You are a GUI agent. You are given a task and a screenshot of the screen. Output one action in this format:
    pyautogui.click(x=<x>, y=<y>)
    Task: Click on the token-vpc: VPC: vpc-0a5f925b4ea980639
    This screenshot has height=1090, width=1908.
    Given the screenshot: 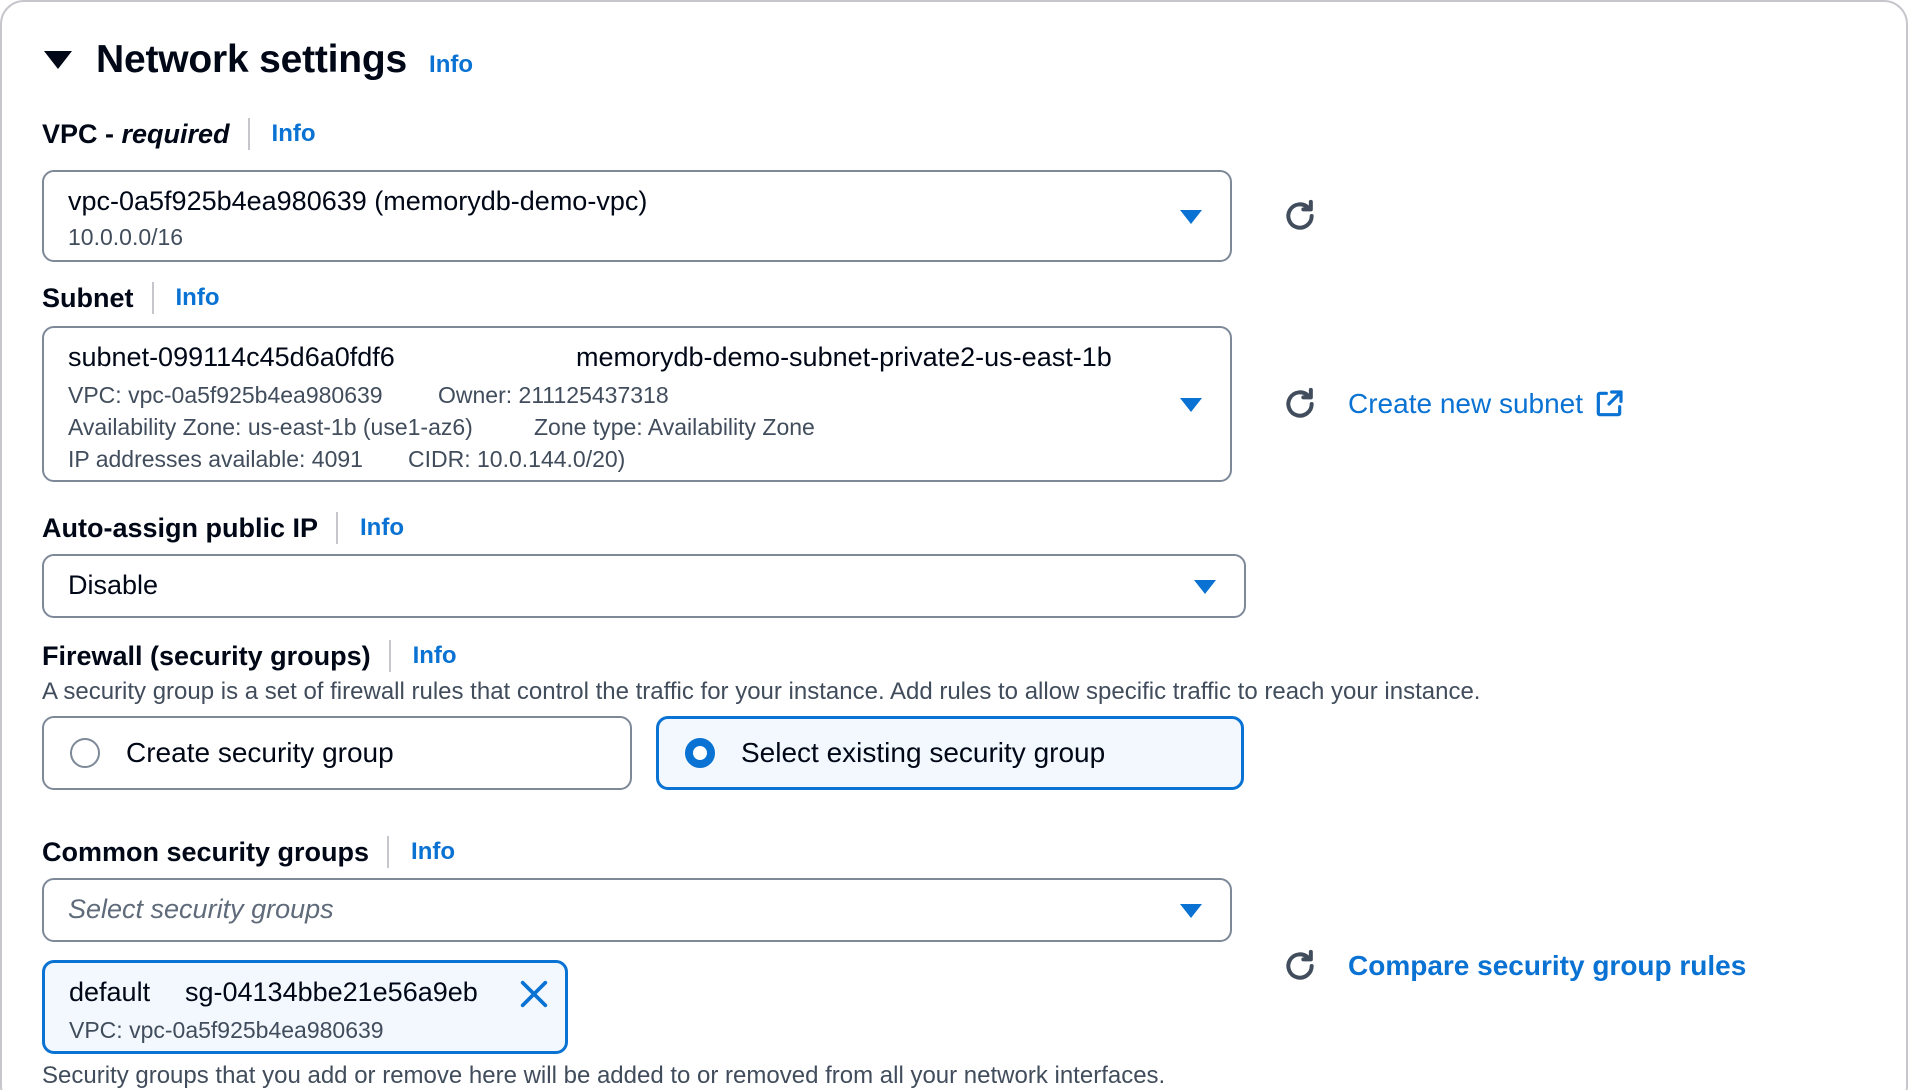 What is the action you would take?
    pyautogui.click(x=226, y=1030)
    